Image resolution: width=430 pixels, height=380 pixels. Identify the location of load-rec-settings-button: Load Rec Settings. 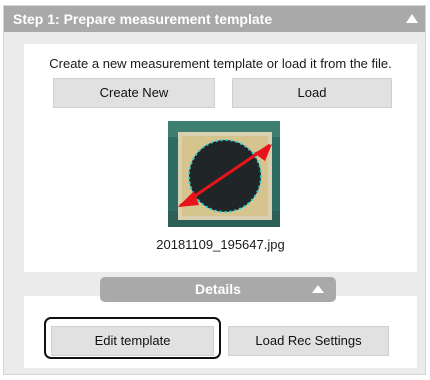
(308, 341).